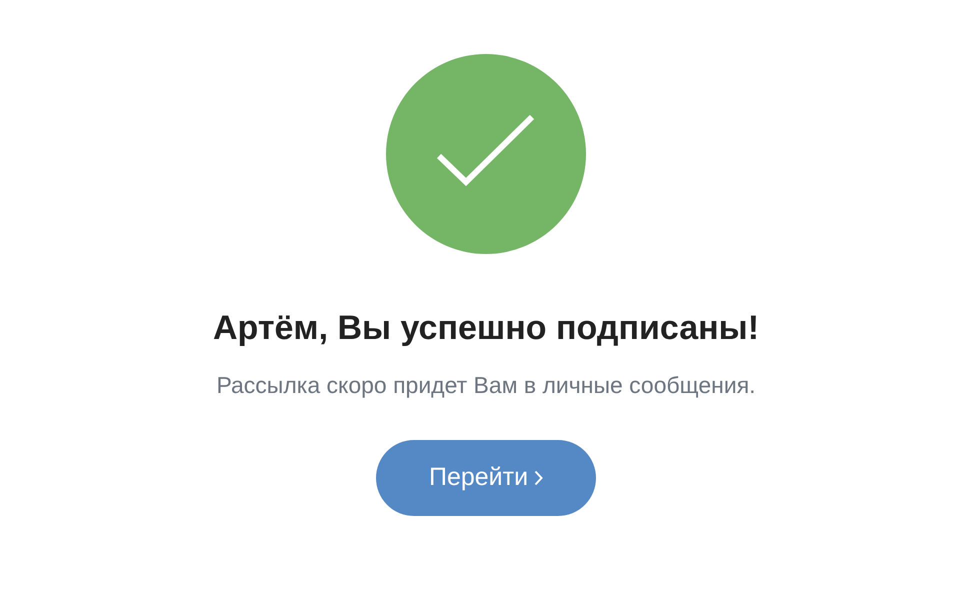 Image resolution: width=972 pixels, height=612 pixels. What do you see at coordinates (539, 478) in the screenshot?
I see `chevron-right-icon` at bounding box center [539, 478].